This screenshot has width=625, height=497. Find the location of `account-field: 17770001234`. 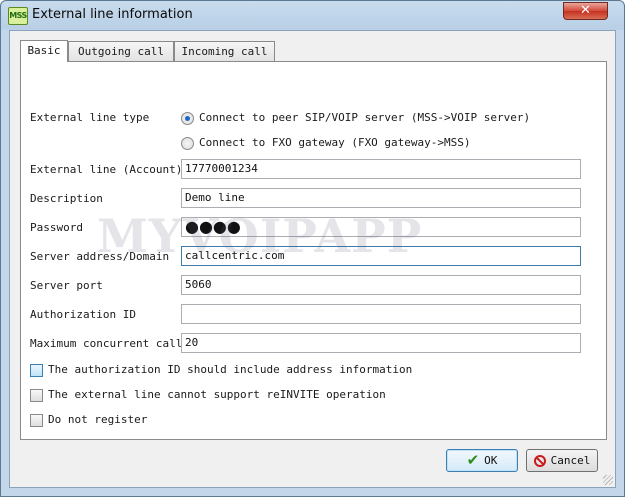

account-field: 17770001234 is located at coordinates (381, 169).